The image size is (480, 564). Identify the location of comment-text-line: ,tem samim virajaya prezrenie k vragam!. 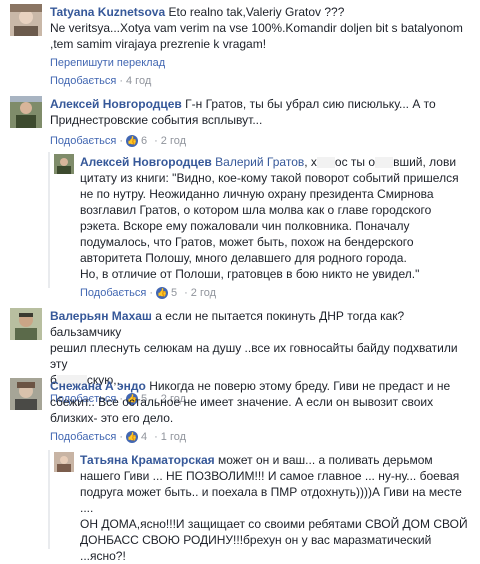
(158, 44).